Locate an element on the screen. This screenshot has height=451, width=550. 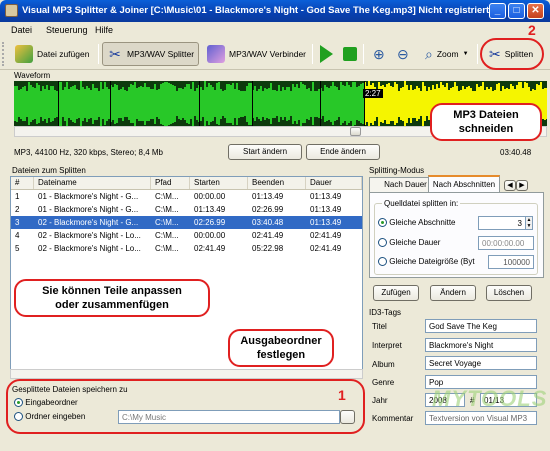
equal-size-input: 100000 is located at coordinates (511, 262).